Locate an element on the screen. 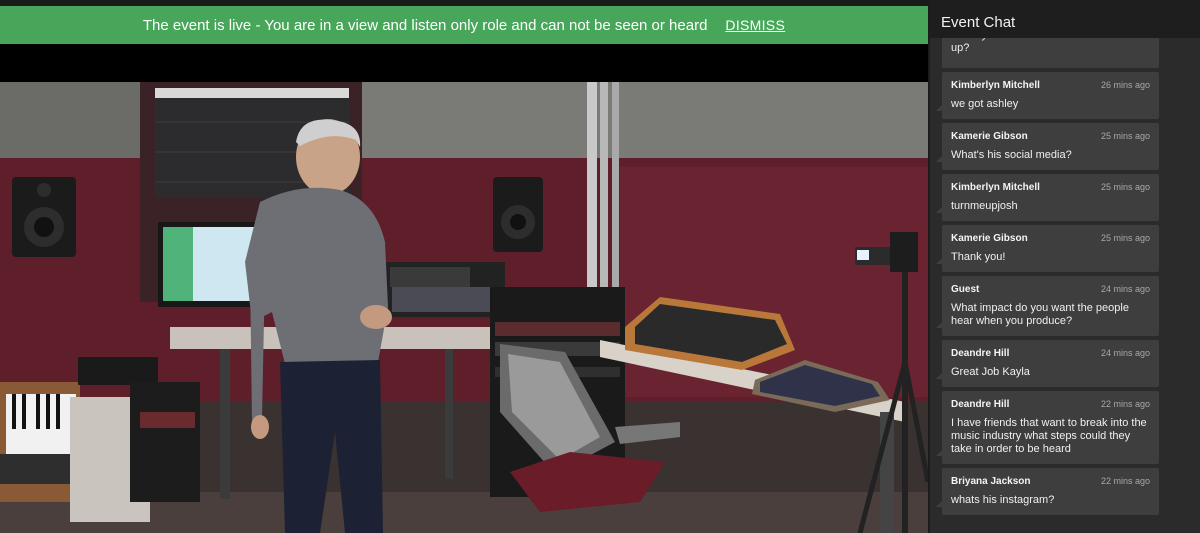 This screenshot has height=533, width=1200. chat-message-time: 26 mins ago is located at coordinates (1125, 85).